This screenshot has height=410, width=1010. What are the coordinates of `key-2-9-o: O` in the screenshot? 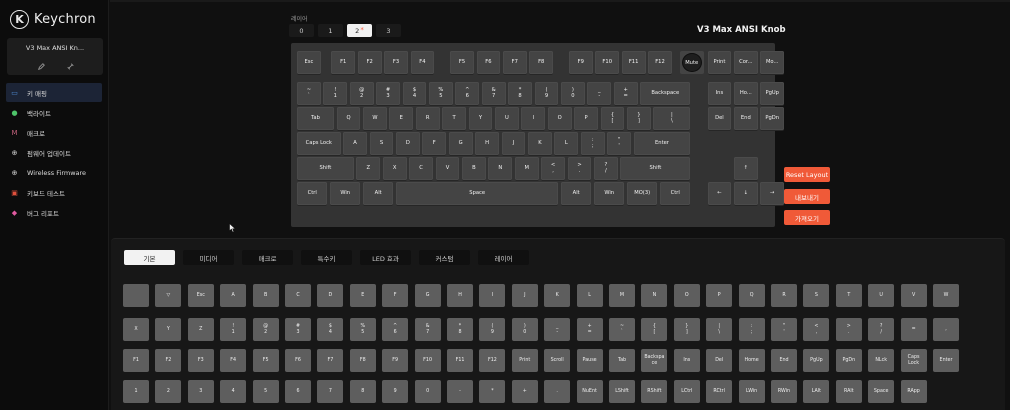 It's located at (559, 118).